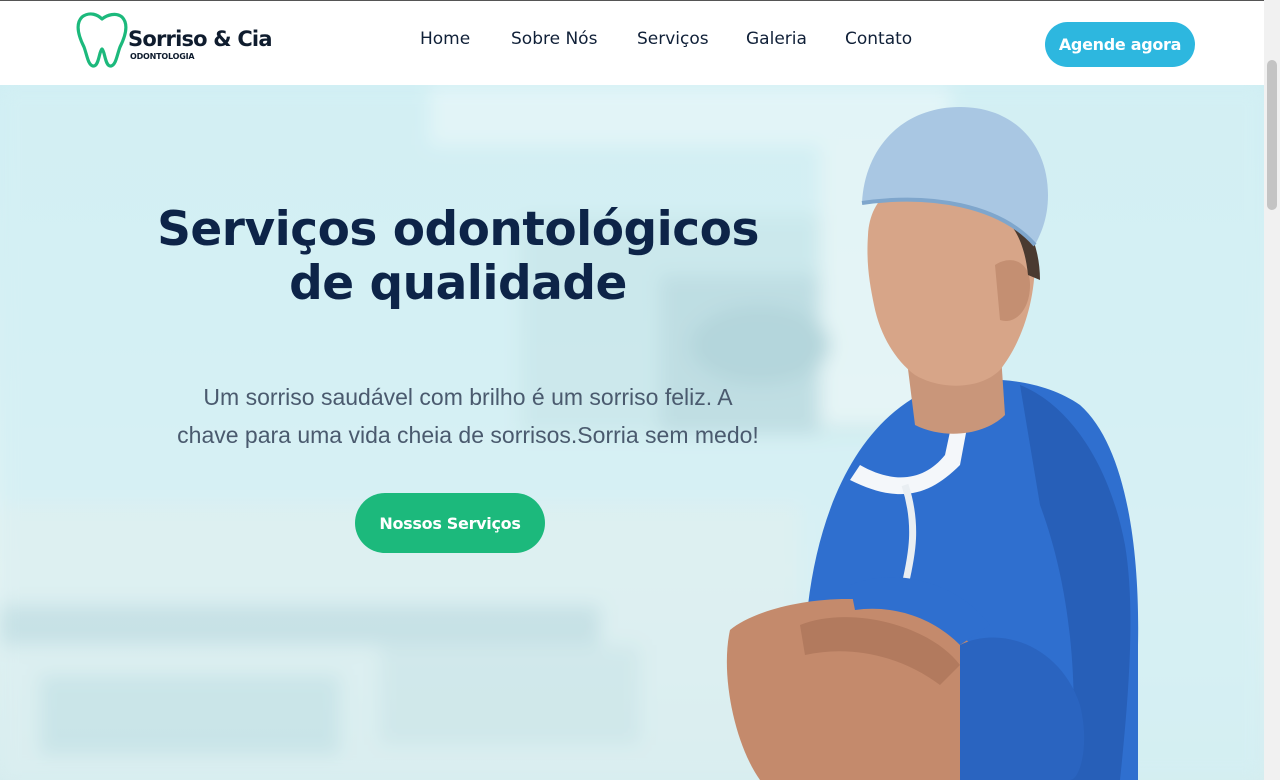 The width and height of the screenshot is (1280, 780). Describe the element at coordinates (878, 39) in the screenshot. I see `nav-contato: Contato` at that location.